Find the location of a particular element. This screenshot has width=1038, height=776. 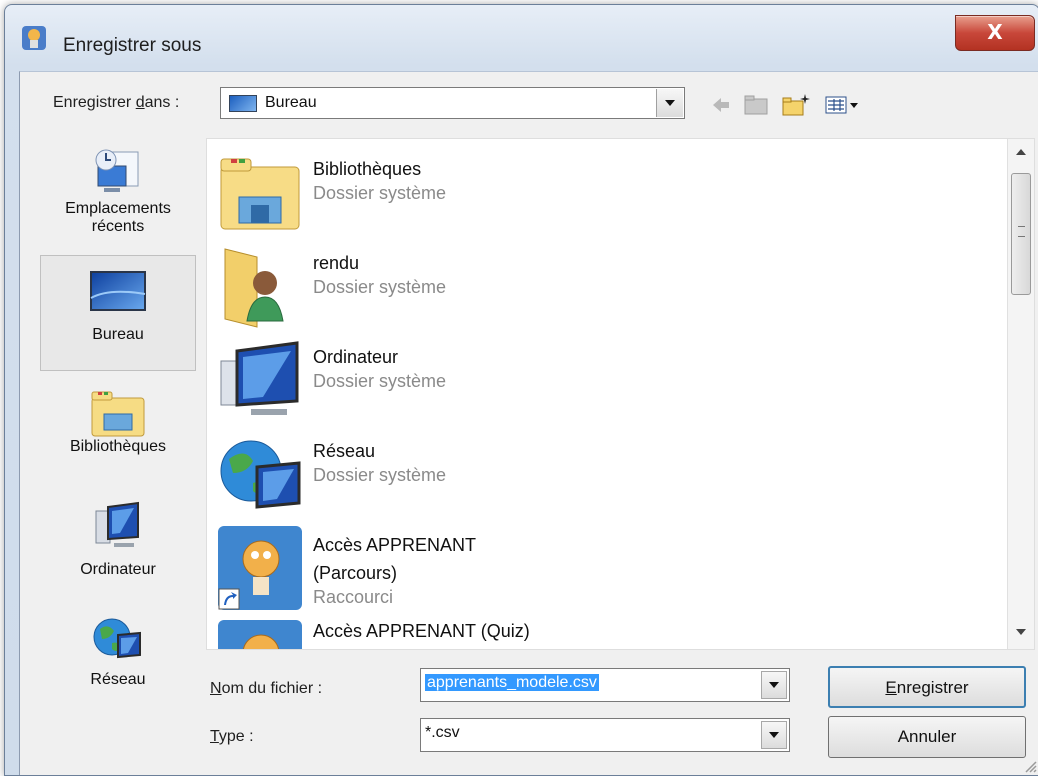

view-menu-icon is located at coordinates (842, 105).